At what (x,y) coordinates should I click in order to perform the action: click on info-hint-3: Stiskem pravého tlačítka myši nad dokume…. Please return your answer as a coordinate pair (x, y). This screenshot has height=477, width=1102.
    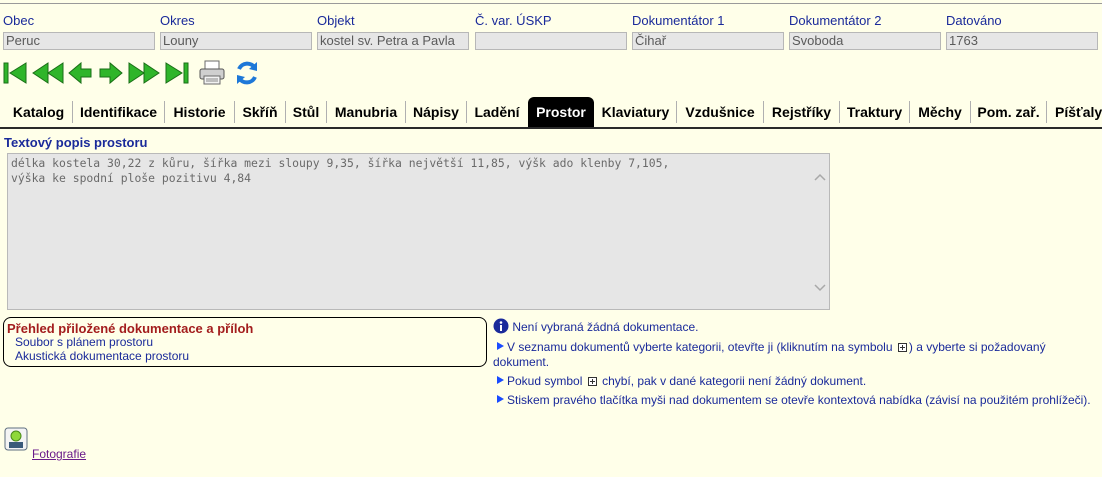
    Looking at the image, I should click on (796, 400).